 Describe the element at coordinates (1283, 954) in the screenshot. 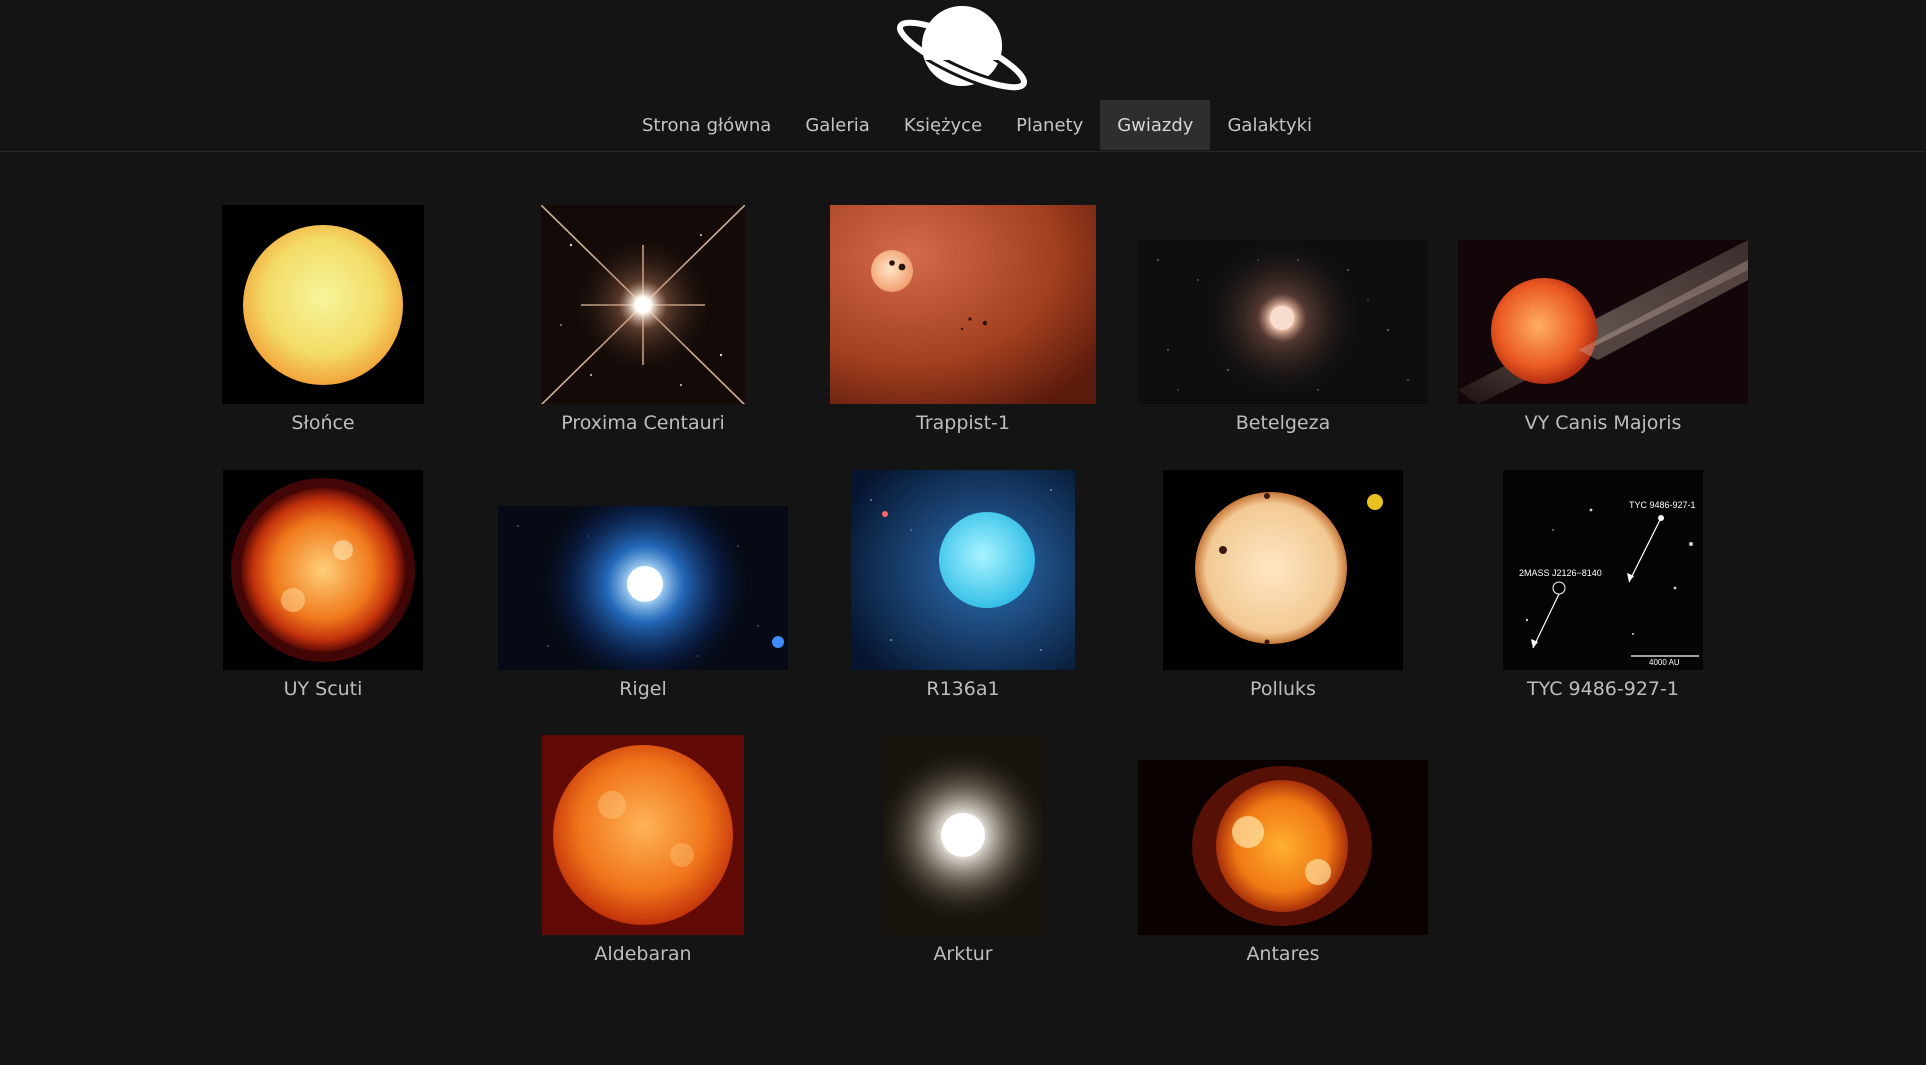

I see `star-name: Antares` at that location.